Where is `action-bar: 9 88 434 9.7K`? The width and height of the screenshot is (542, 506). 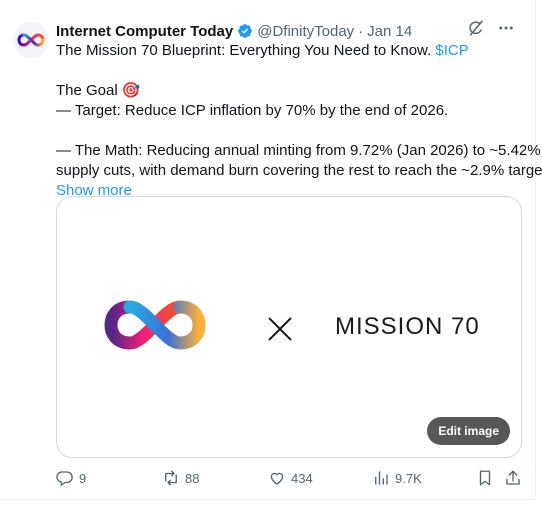 action-bar: 9 88 434 9.7K is located at coordinates (289, 479).